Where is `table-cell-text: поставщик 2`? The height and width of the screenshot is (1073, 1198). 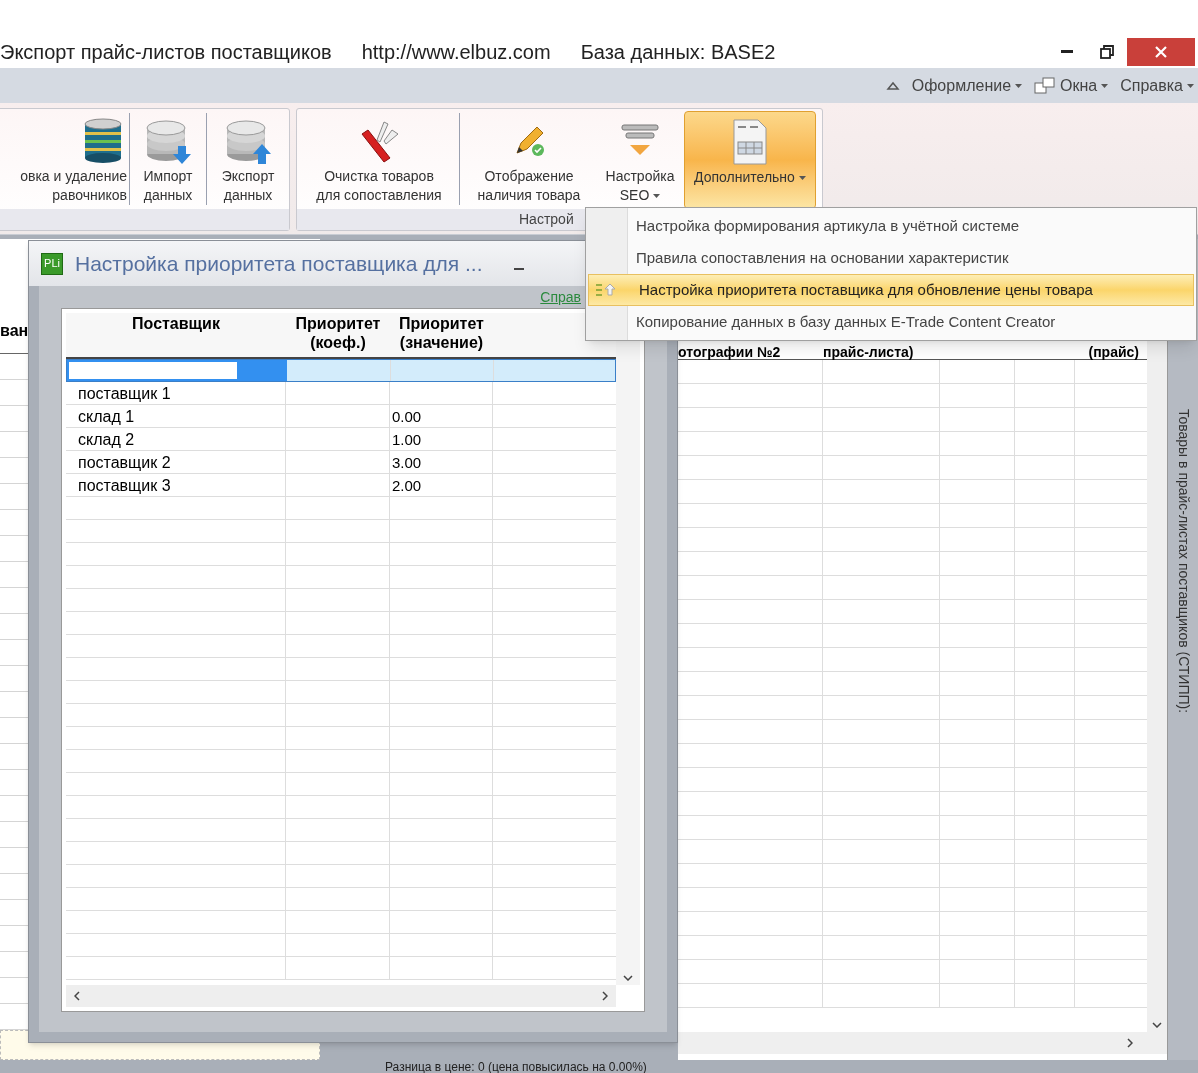
table-cell-text: поставщик 2 is located at coordinates (124, 463).